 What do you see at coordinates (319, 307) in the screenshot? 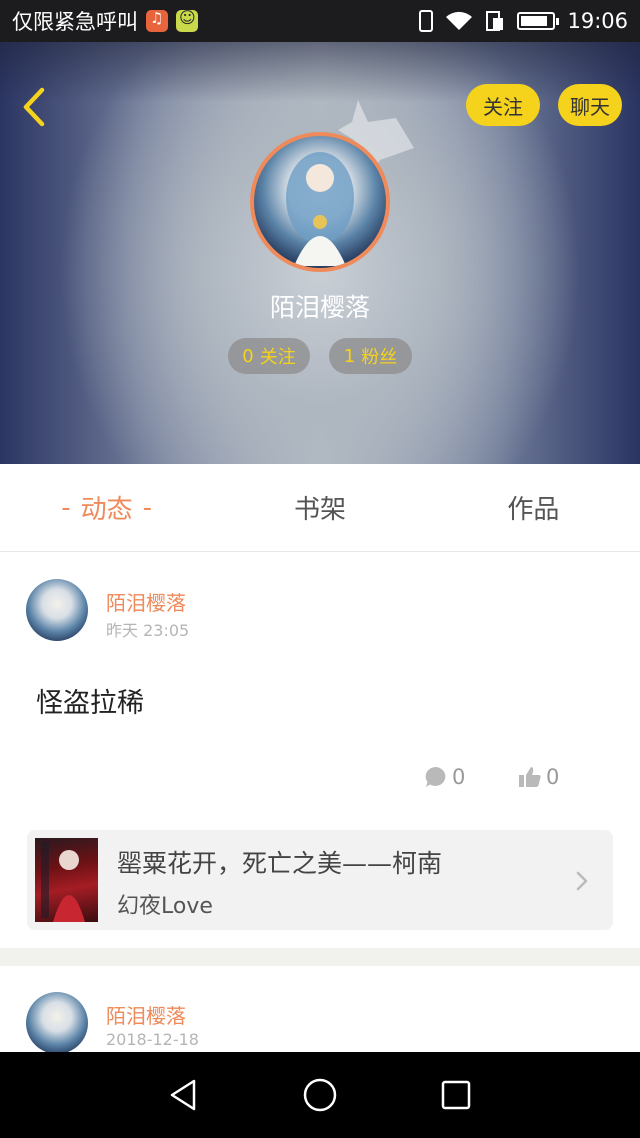
I see `profile-username: 陌泪樱落` at bounding box center [319, 307].